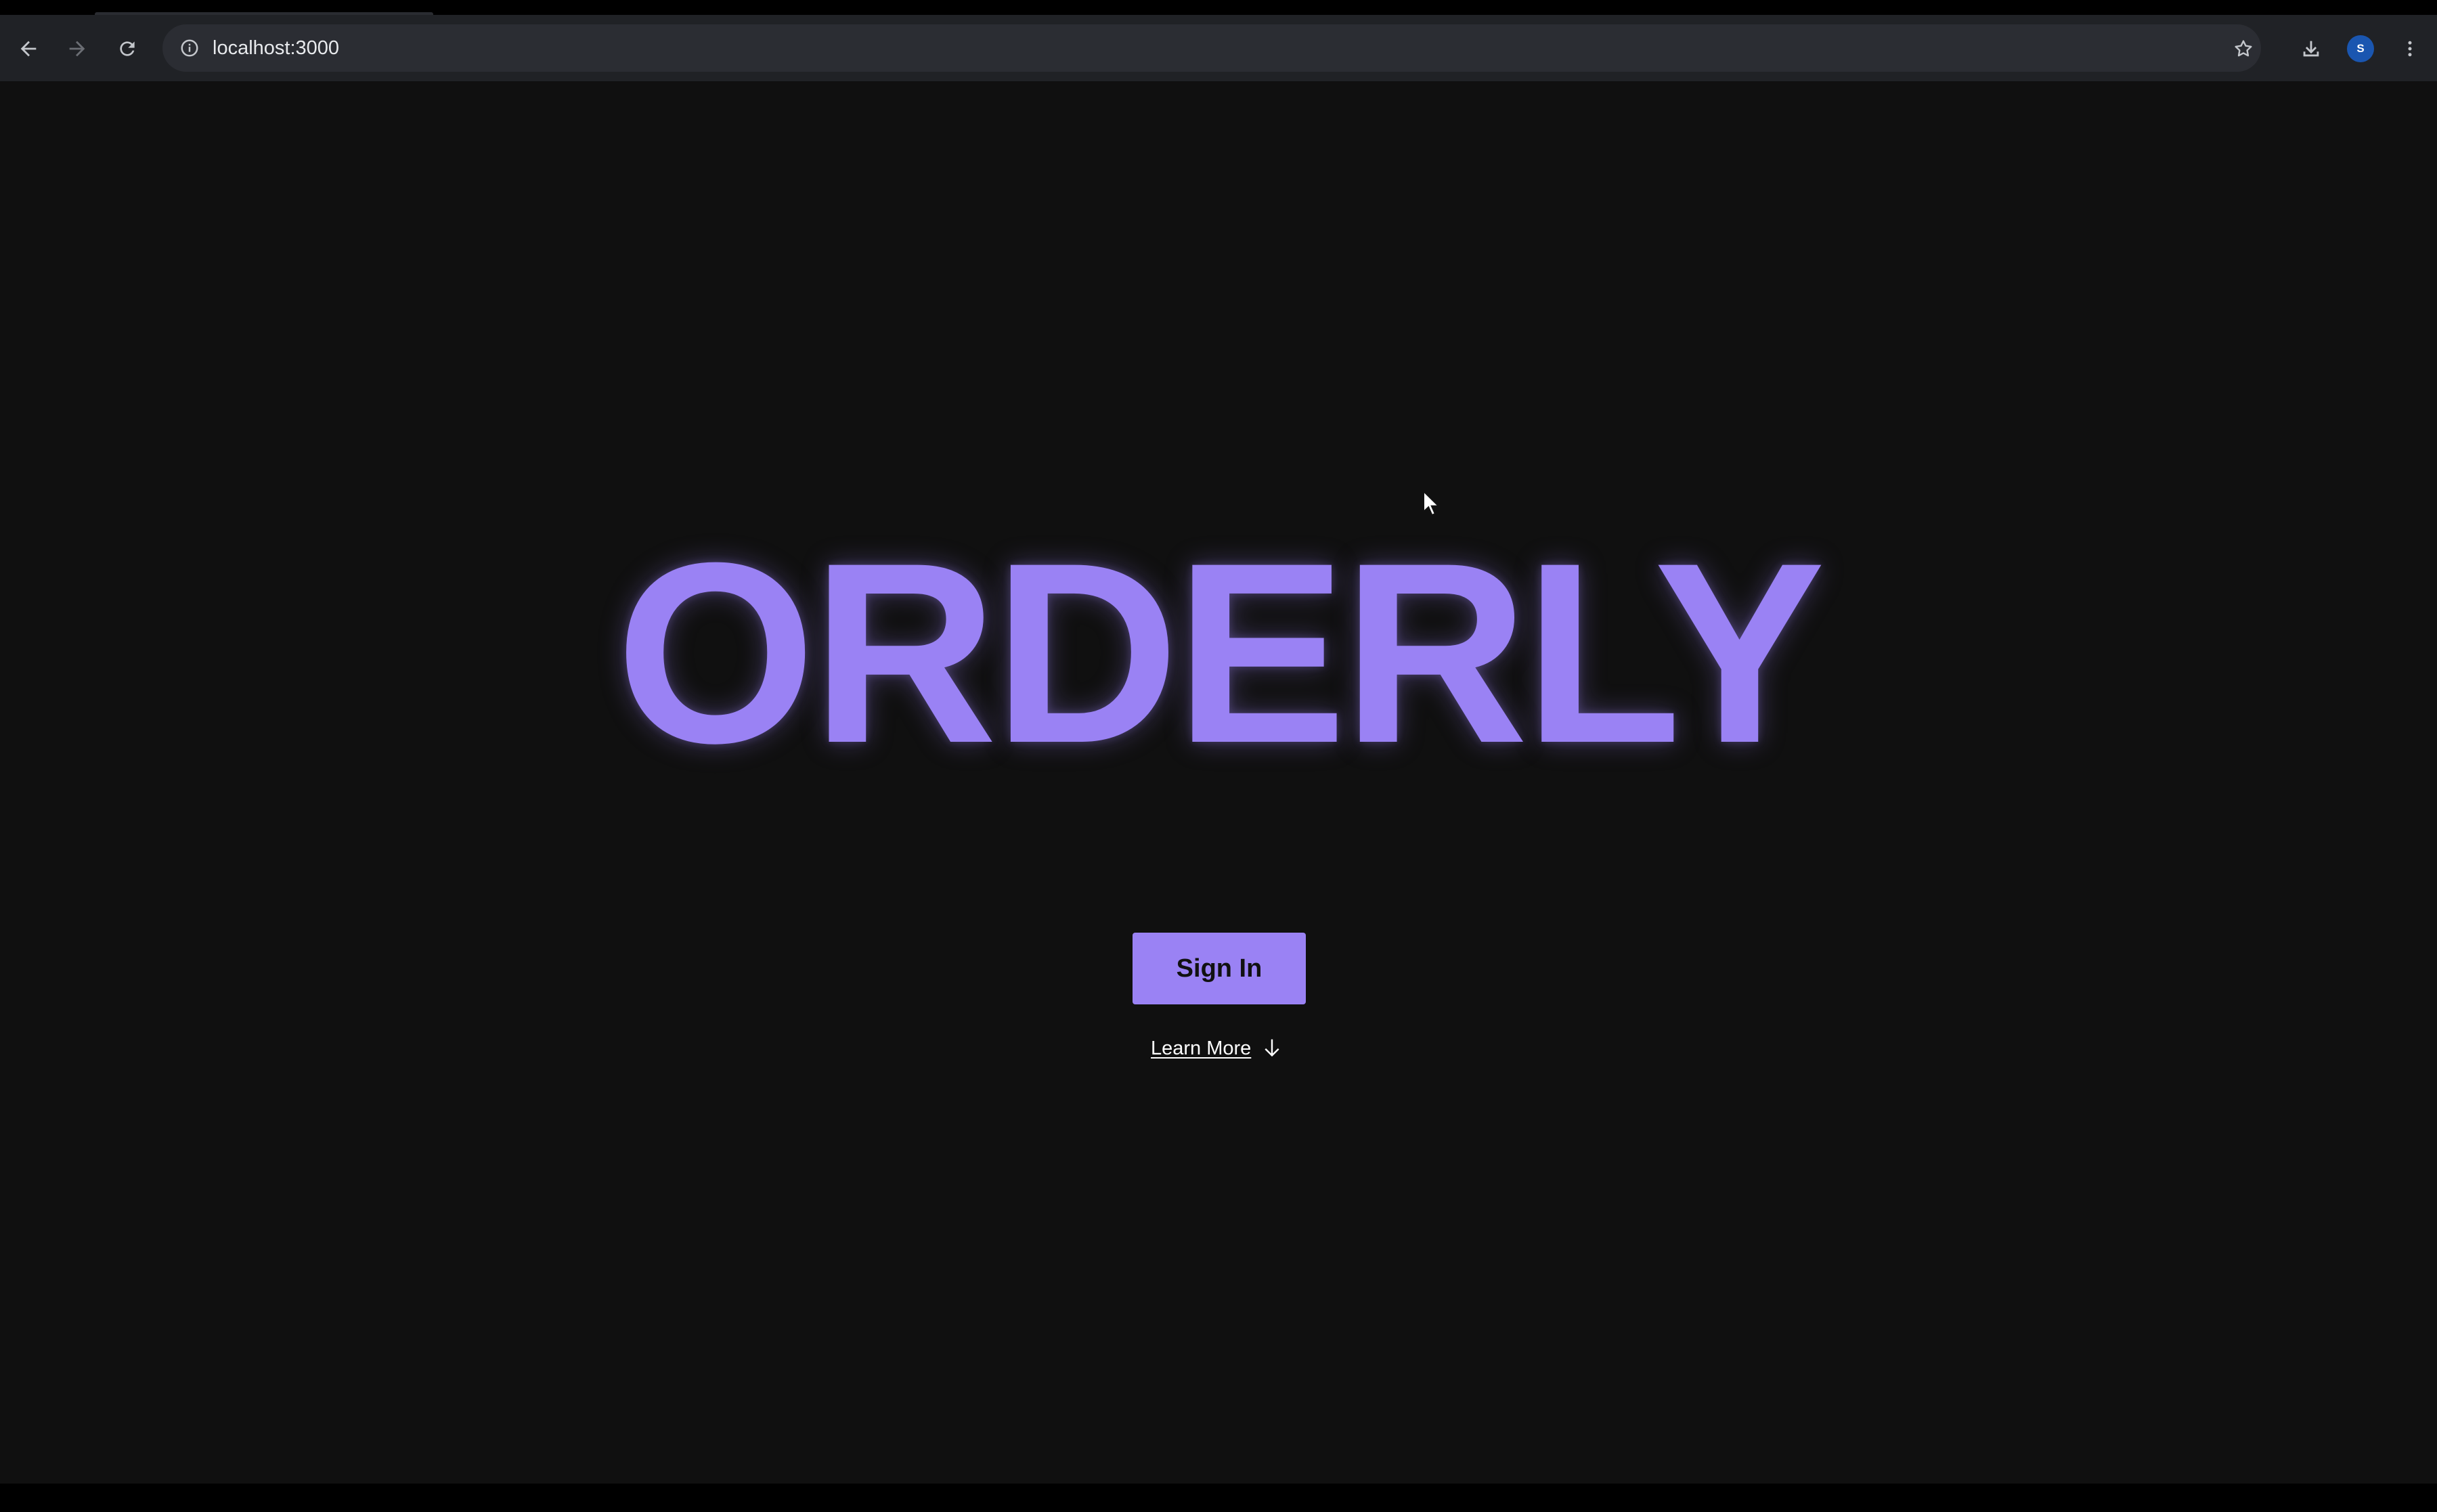 The image size is (2437, 1512). I want to click on sign-in-button: Sign In, so click(1219, 968).